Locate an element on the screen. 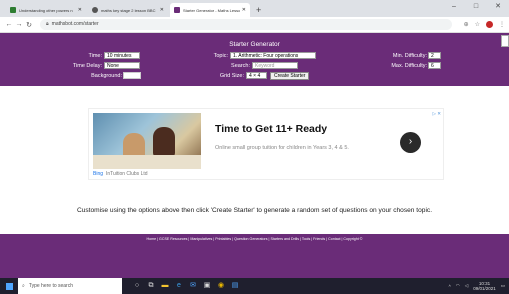 The image size is (509, 294). ad-image-desk is located at coordinates (147, 162).